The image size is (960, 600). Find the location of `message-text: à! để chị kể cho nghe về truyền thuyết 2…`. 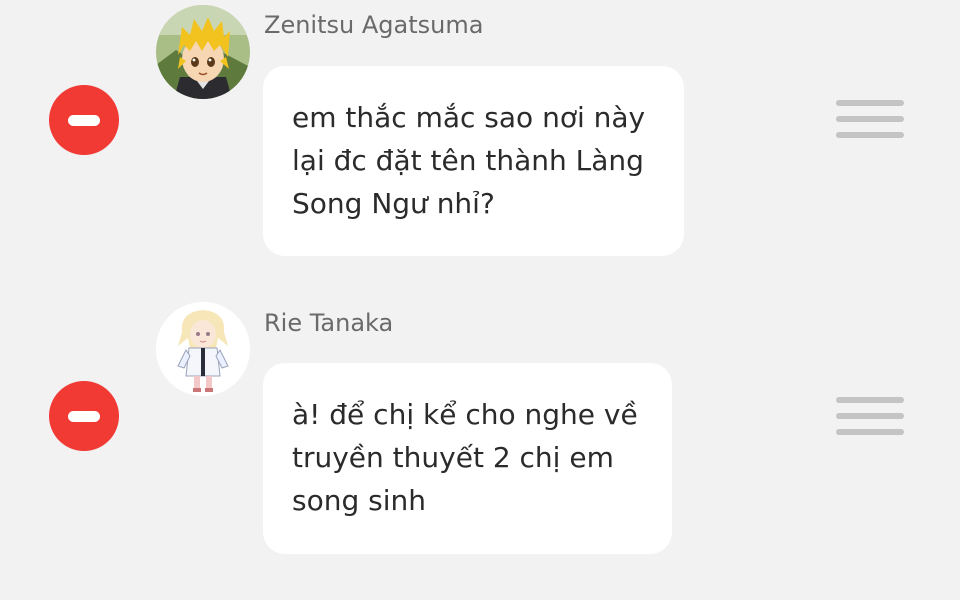

message-text: à! để chị kể cho nghe về truyền thuyết 2… is located at coordinates (465, 457).